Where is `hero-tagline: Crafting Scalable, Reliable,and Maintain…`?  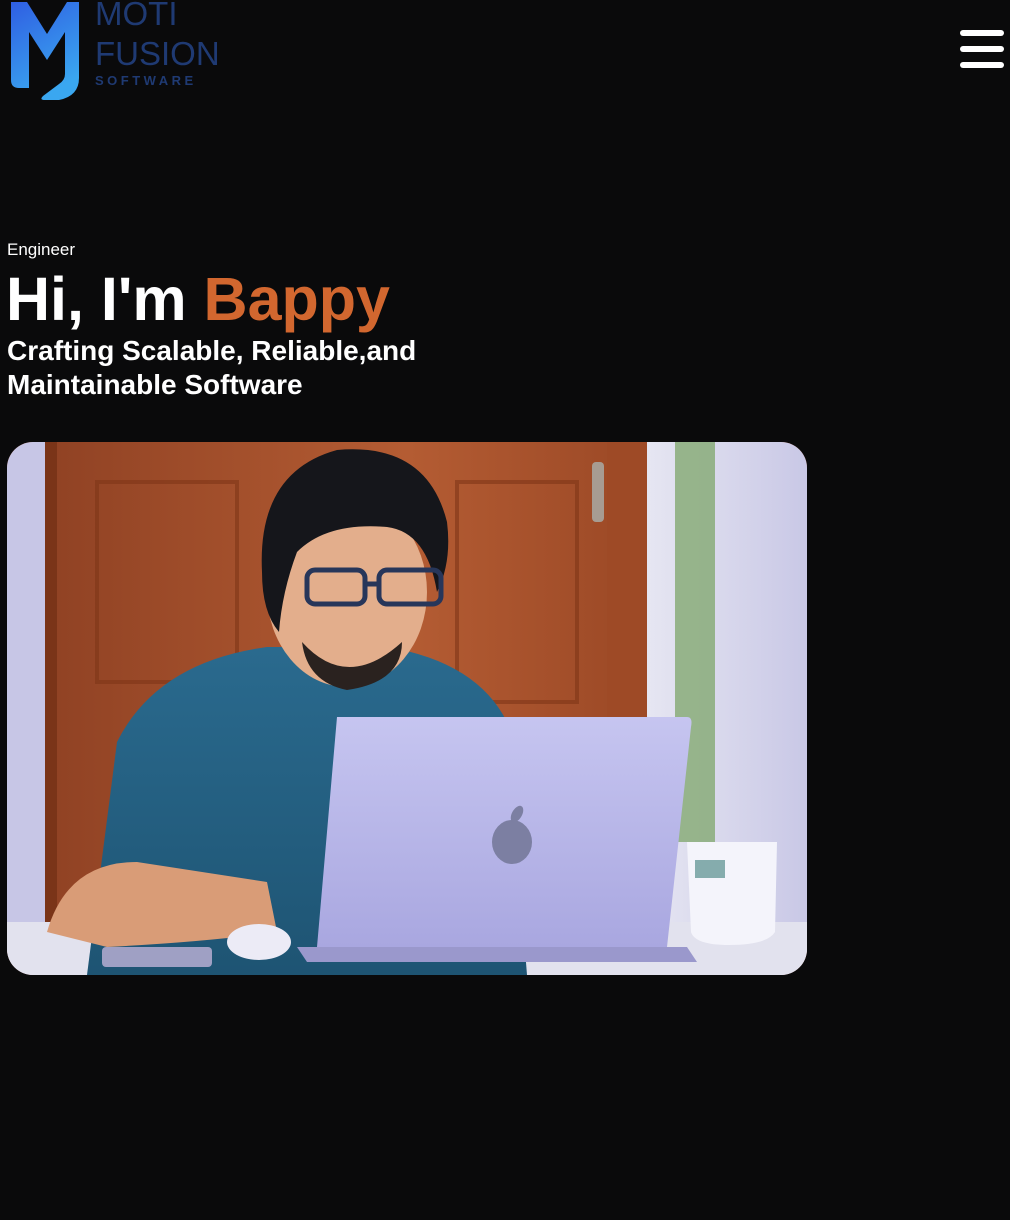
hero-tagline: Crafting Scalable, Reliable,and Maintain… is located at coordinates (212, 367).